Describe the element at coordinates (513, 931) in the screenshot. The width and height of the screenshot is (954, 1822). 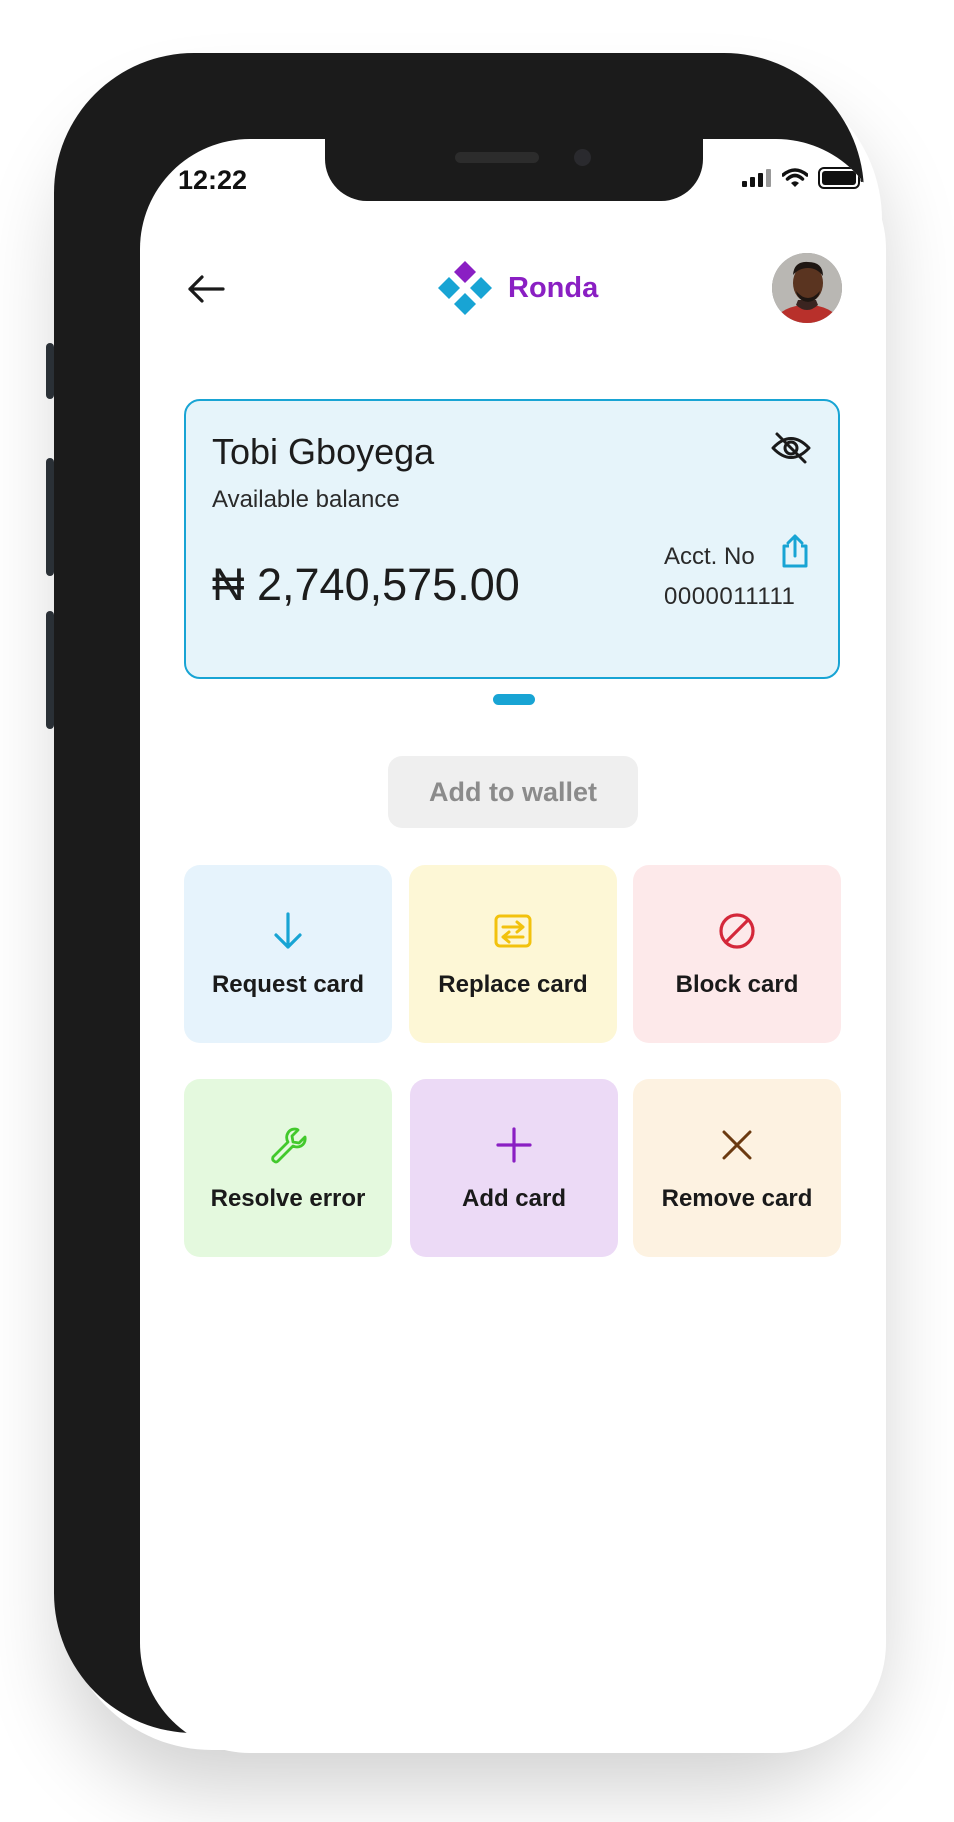
I see `swap-icon` at that location.